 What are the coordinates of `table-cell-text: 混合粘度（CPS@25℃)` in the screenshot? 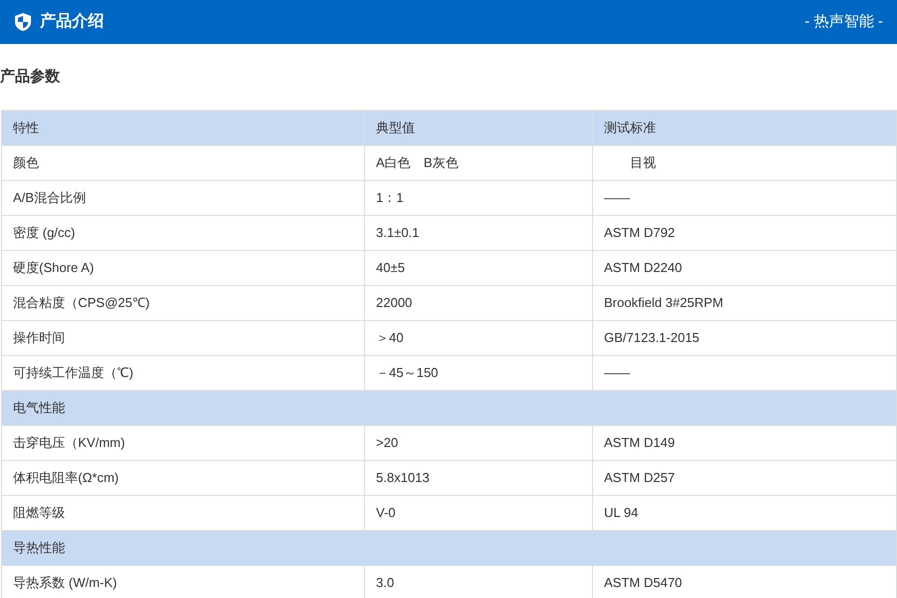 It's located at (81, 303).